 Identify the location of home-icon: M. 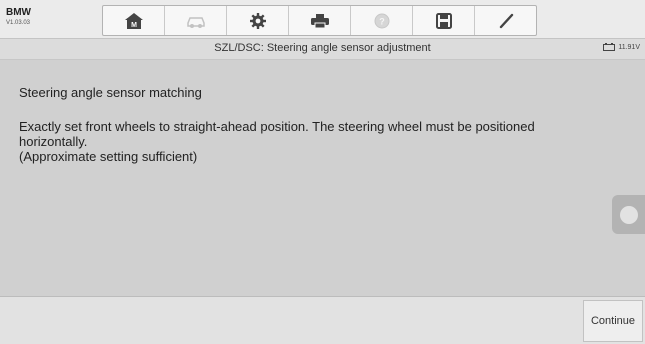
(133, 20).